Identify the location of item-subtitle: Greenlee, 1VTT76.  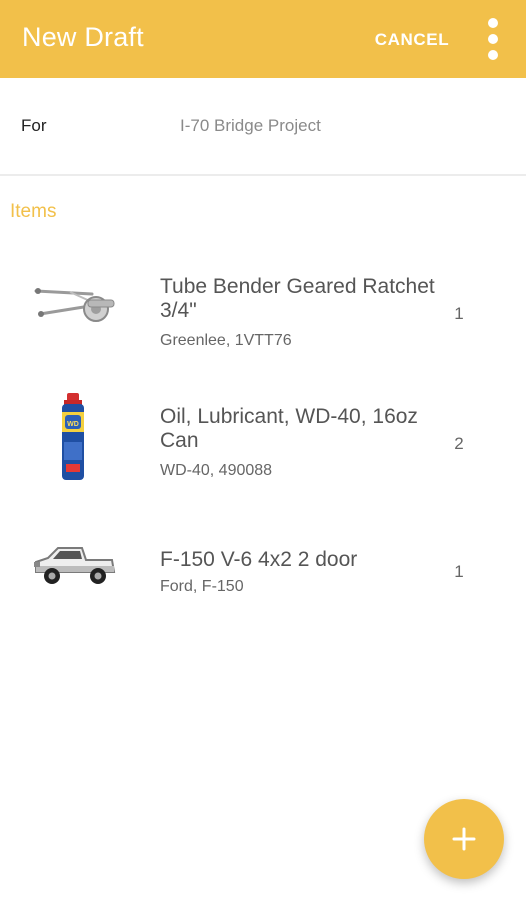
(226, 340).